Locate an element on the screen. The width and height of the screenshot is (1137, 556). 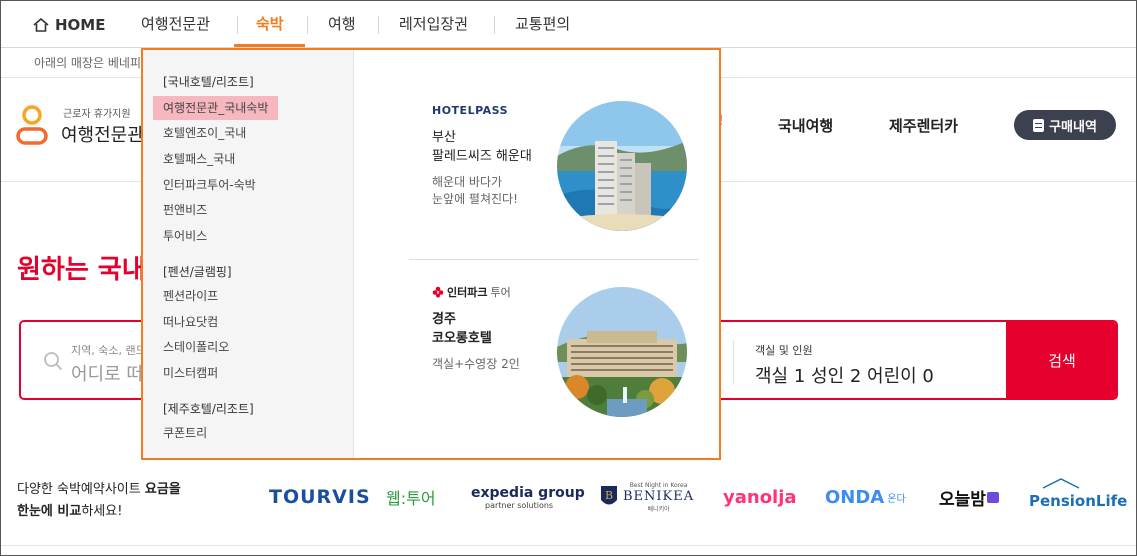
promo-hotel-name: 코오롱호텔 is located at coordinates (462, 338).